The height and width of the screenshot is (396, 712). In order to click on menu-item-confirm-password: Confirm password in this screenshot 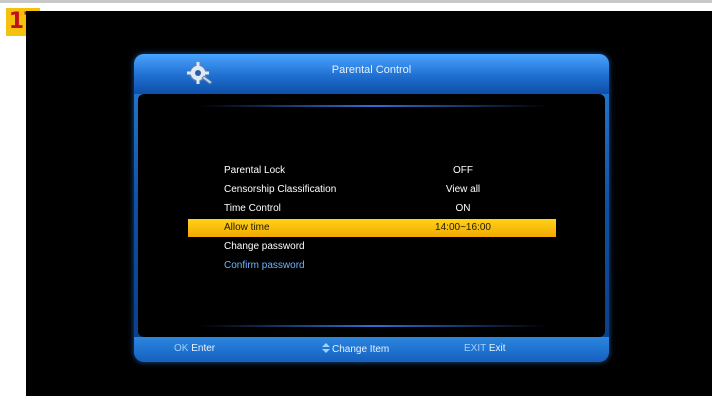, I will do `click(372, 266)`.